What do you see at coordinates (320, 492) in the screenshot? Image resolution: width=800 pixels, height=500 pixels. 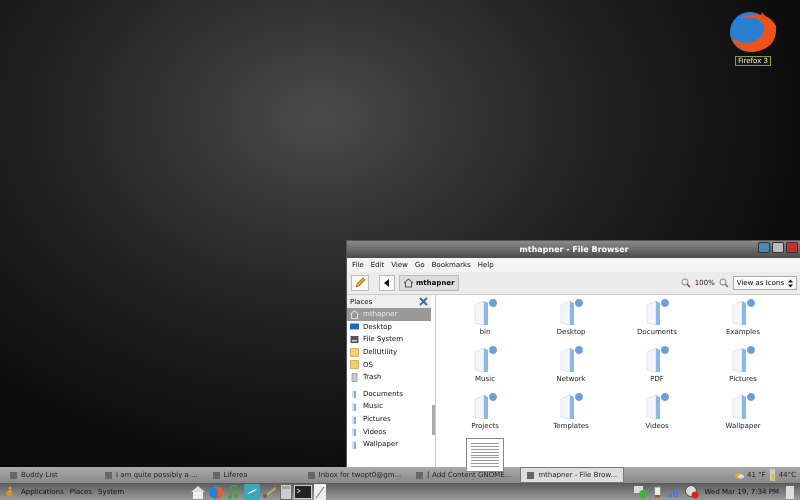 I see `text-editor-icon` at bounding box center [320, 492].